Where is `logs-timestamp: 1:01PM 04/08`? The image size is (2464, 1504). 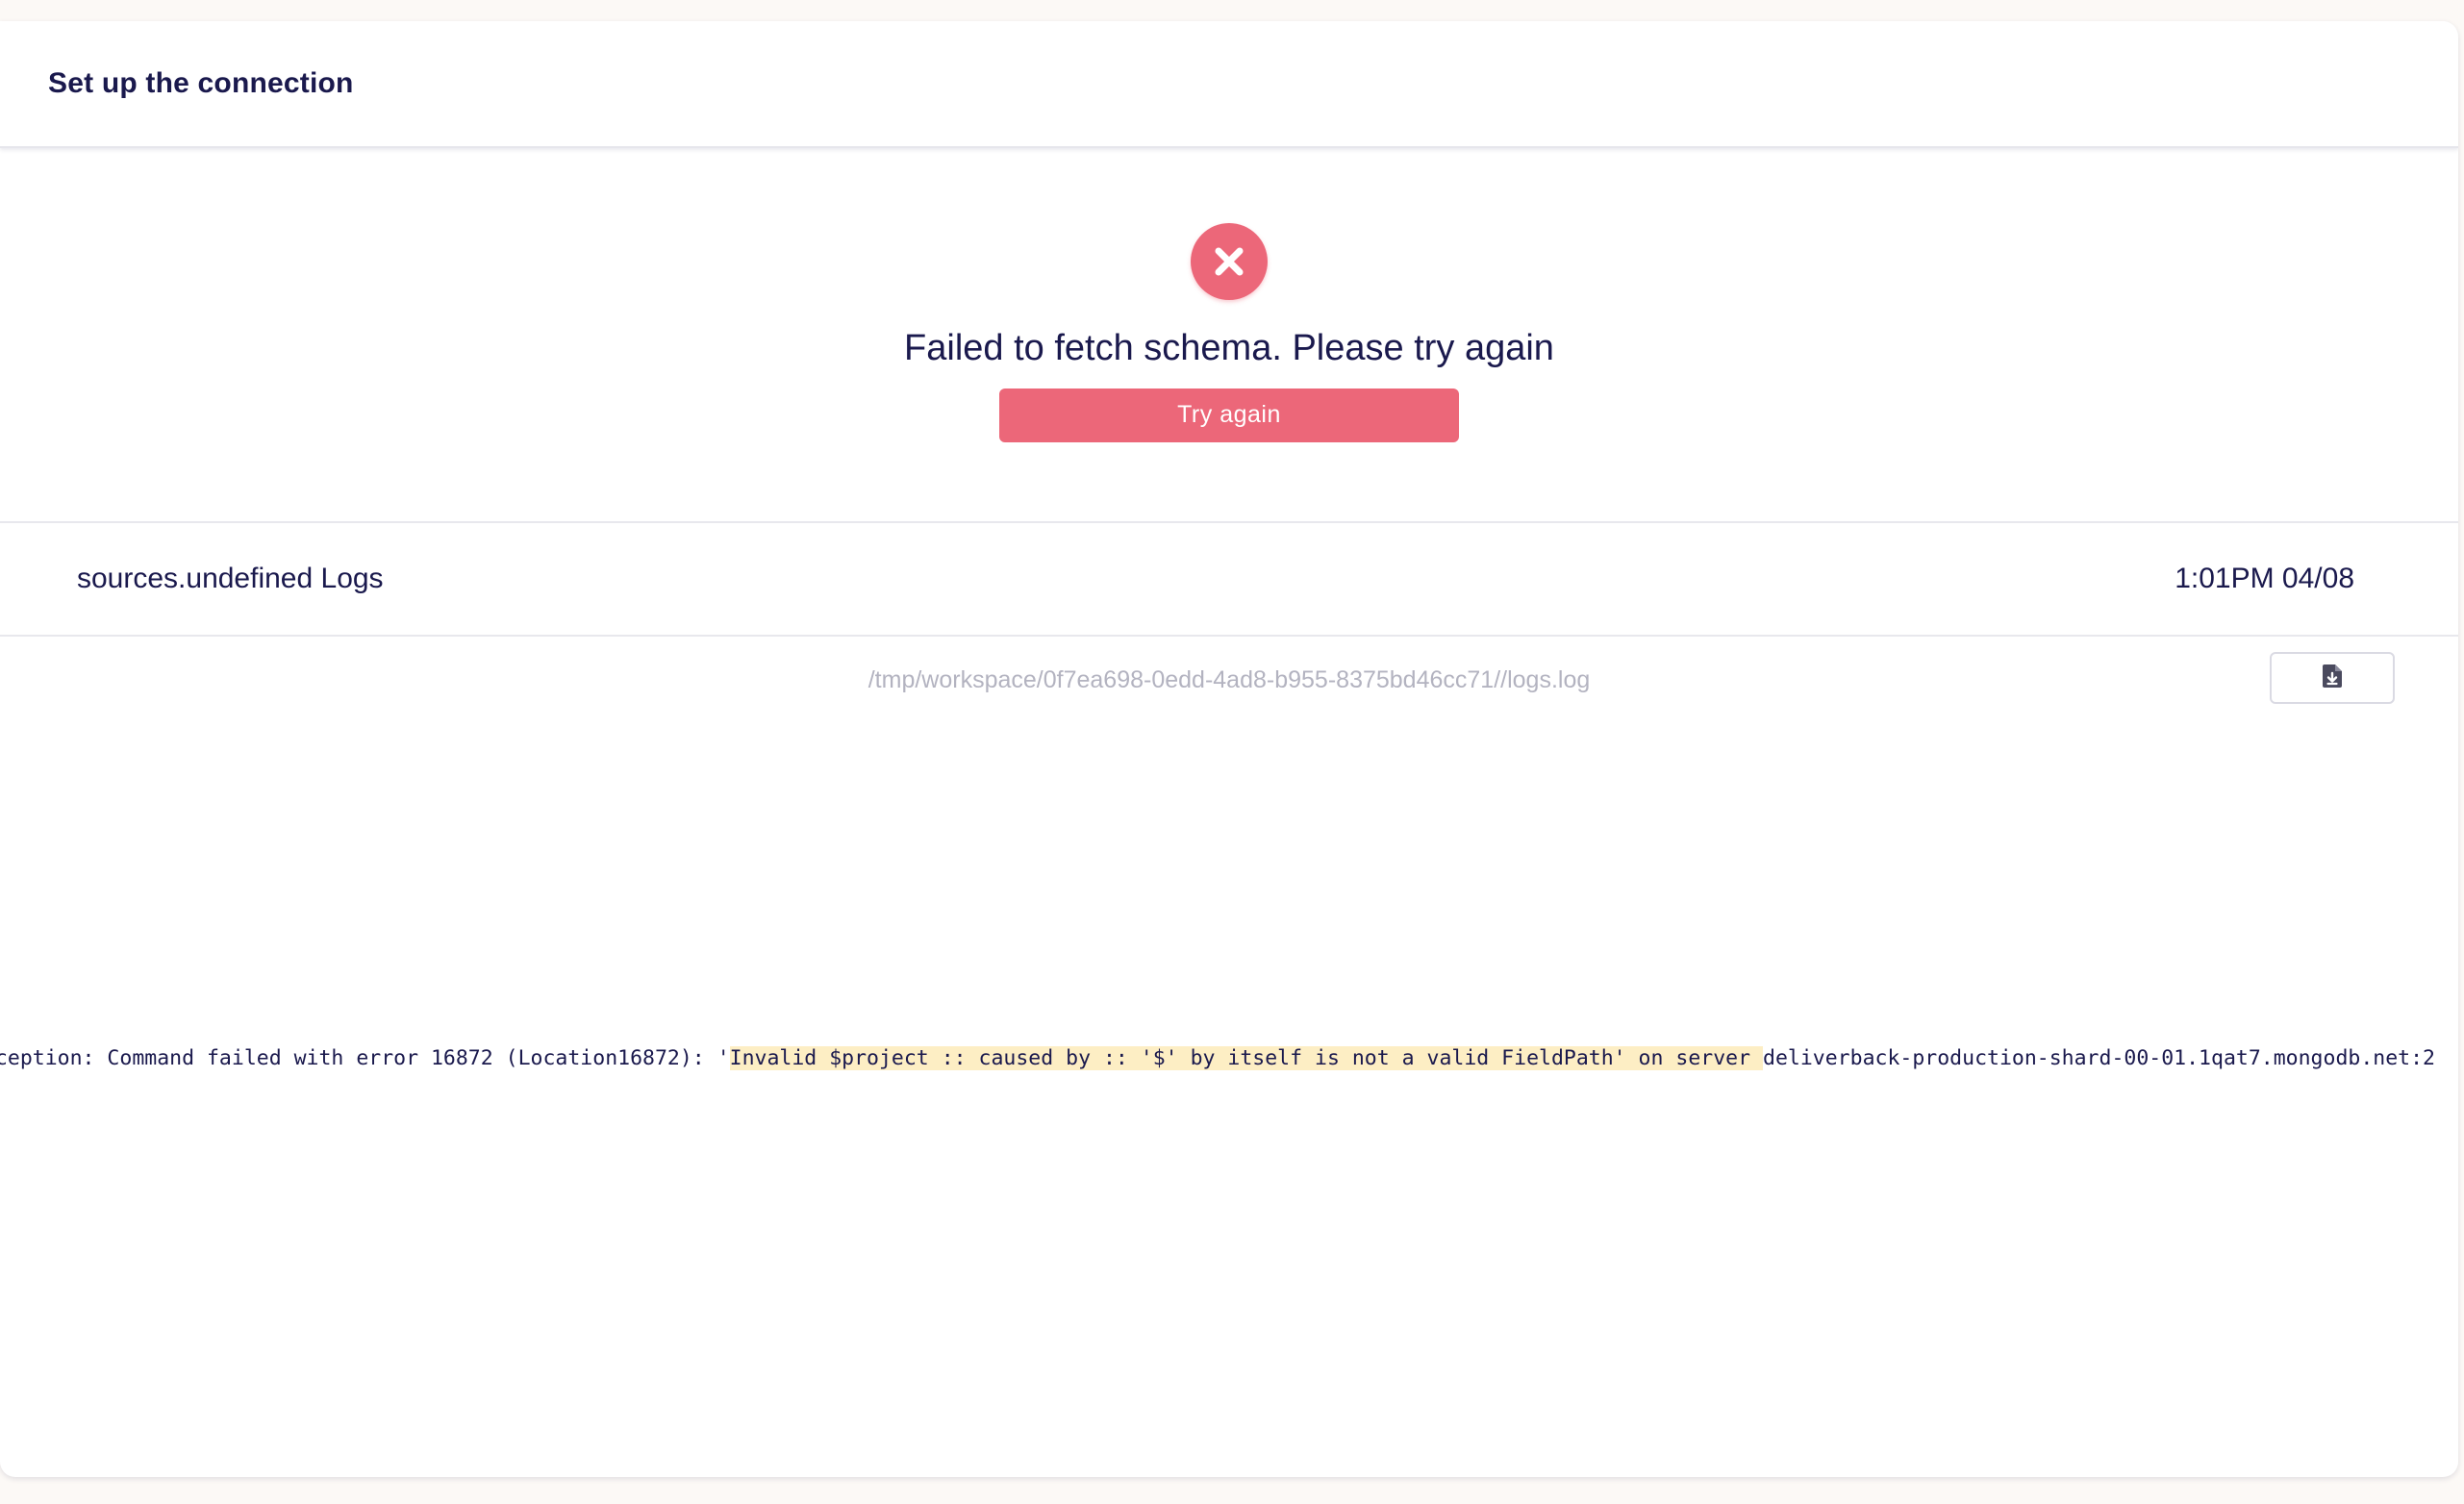 logs-timestamp: 1:01PM 04/08 is located at coordinates (2264, 578).